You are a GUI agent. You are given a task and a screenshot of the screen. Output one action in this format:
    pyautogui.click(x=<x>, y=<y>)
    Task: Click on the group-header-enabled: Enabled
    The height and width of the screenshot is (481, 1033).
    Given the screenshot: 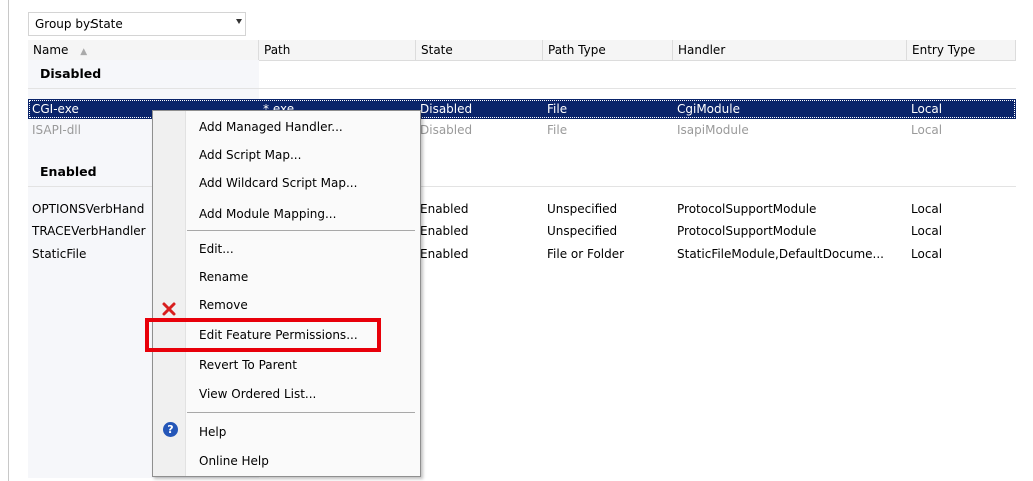 What is the action you would take?
    pyautogui.click(x=68, y=171)
    